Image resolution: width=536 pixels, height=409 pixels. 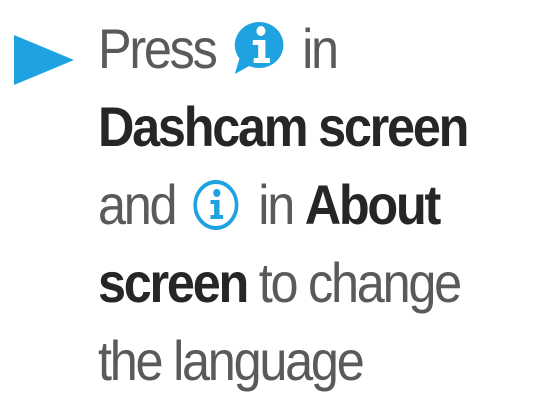 I want to click on in-label-1: in, so click(x=320, y=48).